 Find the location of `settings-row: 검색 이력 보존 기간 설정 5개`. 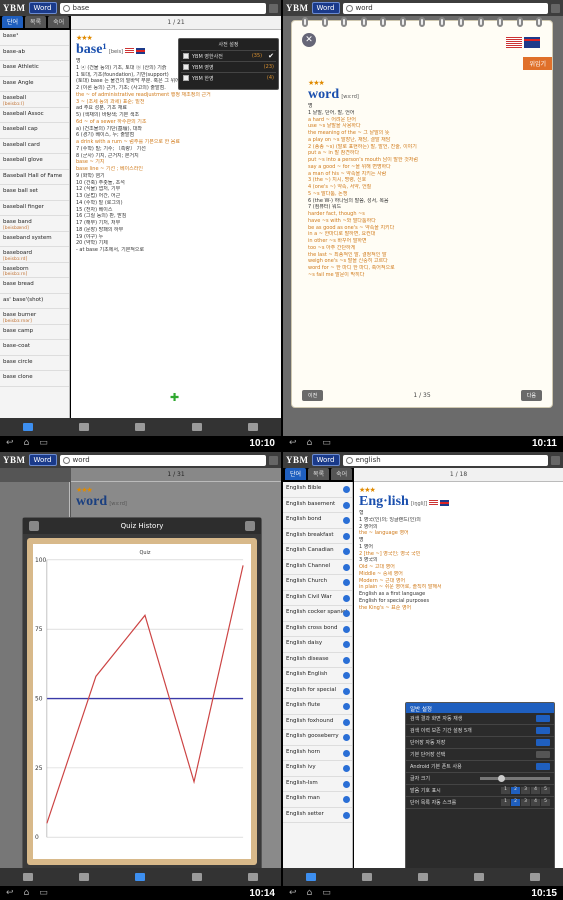

settings-row: 검색 이력 보존 기간 설정 5개 is located at coordinates (480, 731).